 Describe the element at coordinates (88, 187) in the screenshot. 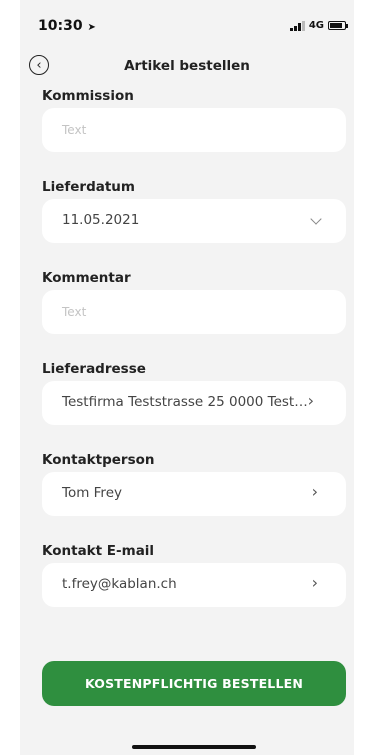

I see `lieferdatum-label: Lieferdatum` at that location.